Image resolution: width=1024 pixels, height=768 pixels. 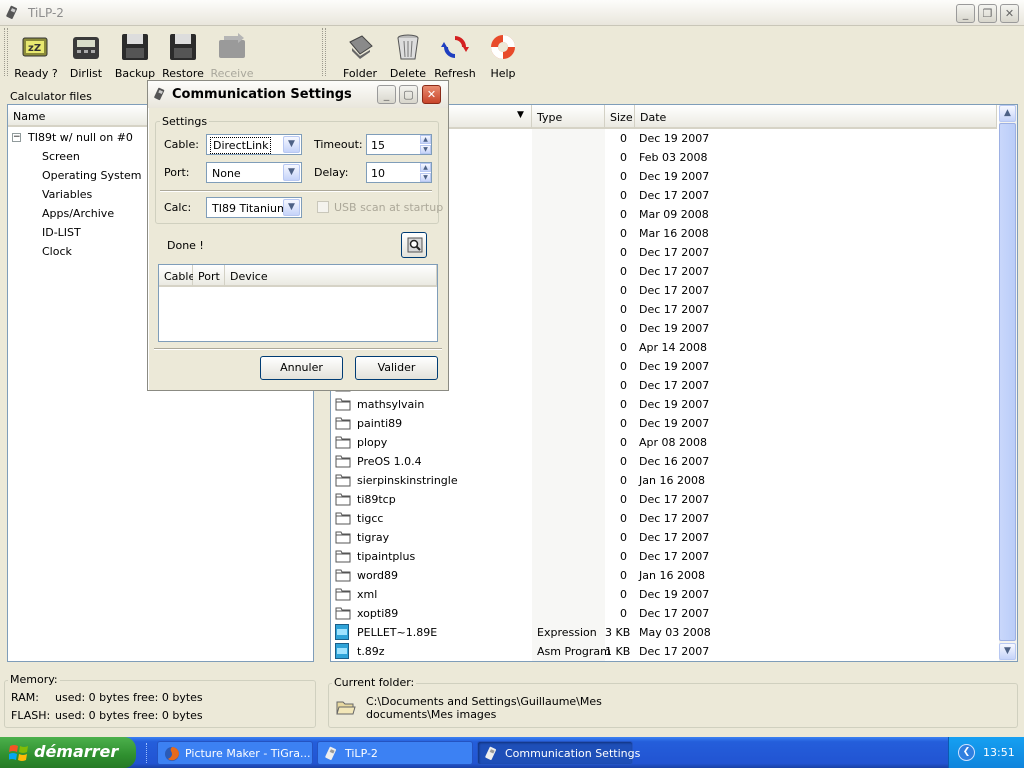 I want to click on backup-button: Backup, so click(x=135, y=54).